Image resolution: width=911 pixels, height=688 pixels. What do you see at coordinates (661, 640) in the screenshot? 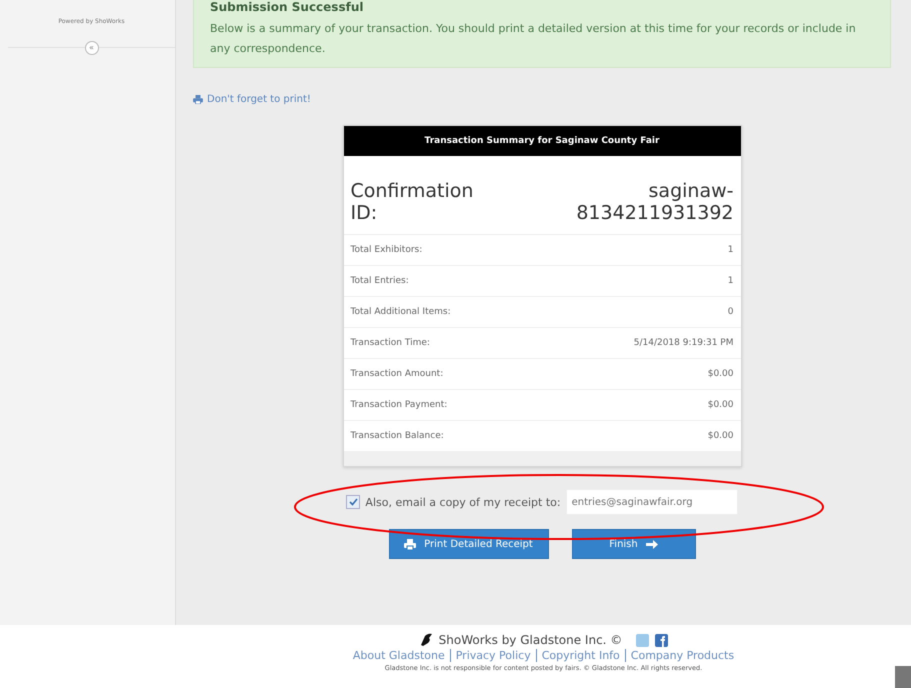
I see `facebook-icon` at bounding box center [661, 640].